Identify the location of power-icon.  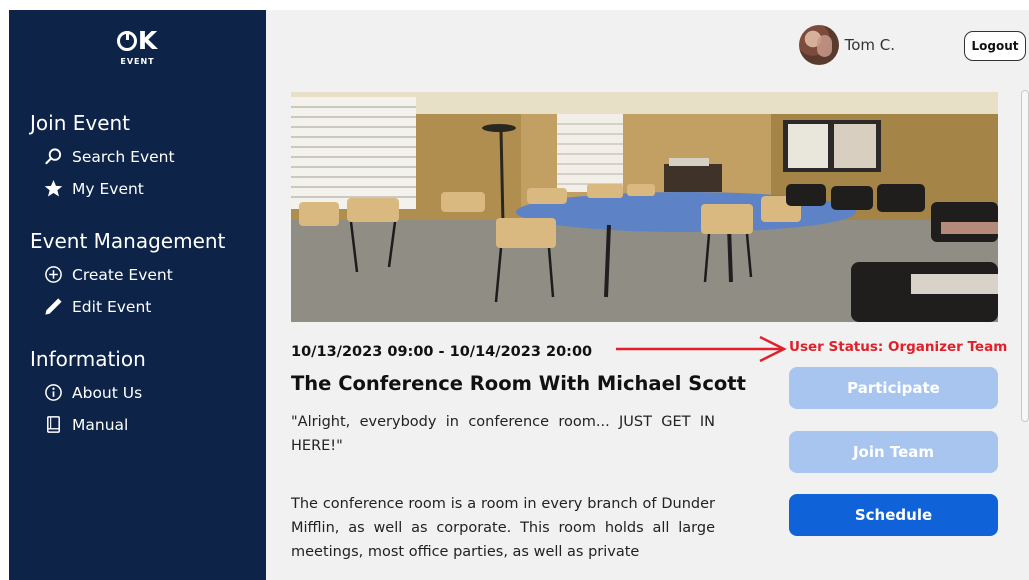
(126, 41).